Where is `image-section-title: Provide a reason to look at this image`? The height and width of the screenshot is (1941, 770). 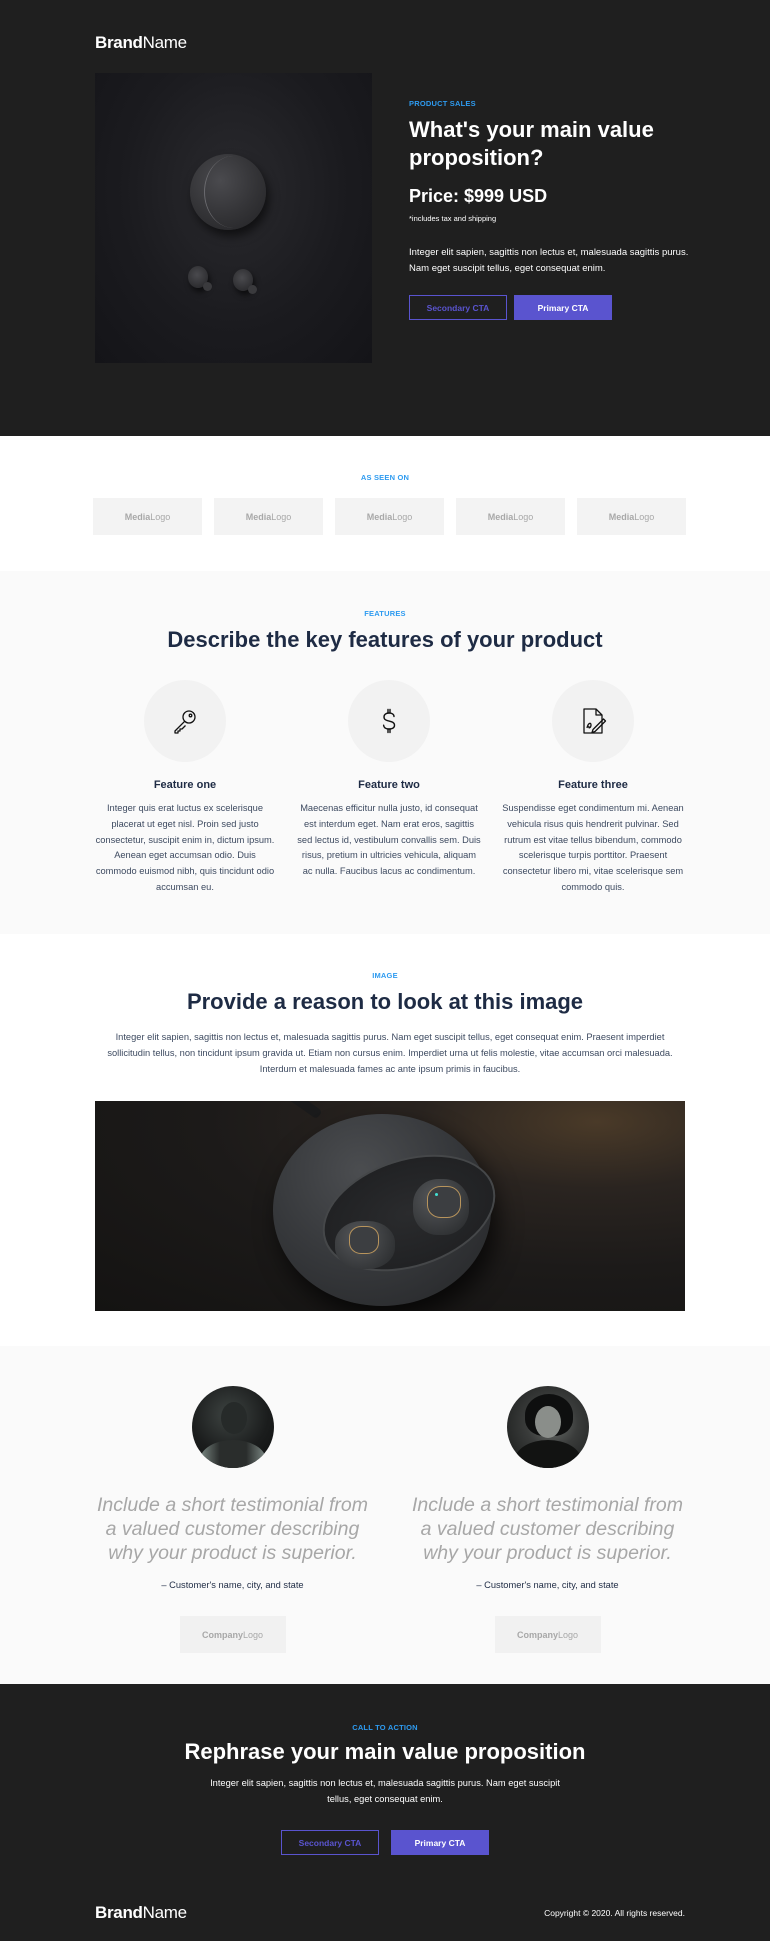
image-section-title: Provide a reason to look at this image is located at coordinates (385, 1001).